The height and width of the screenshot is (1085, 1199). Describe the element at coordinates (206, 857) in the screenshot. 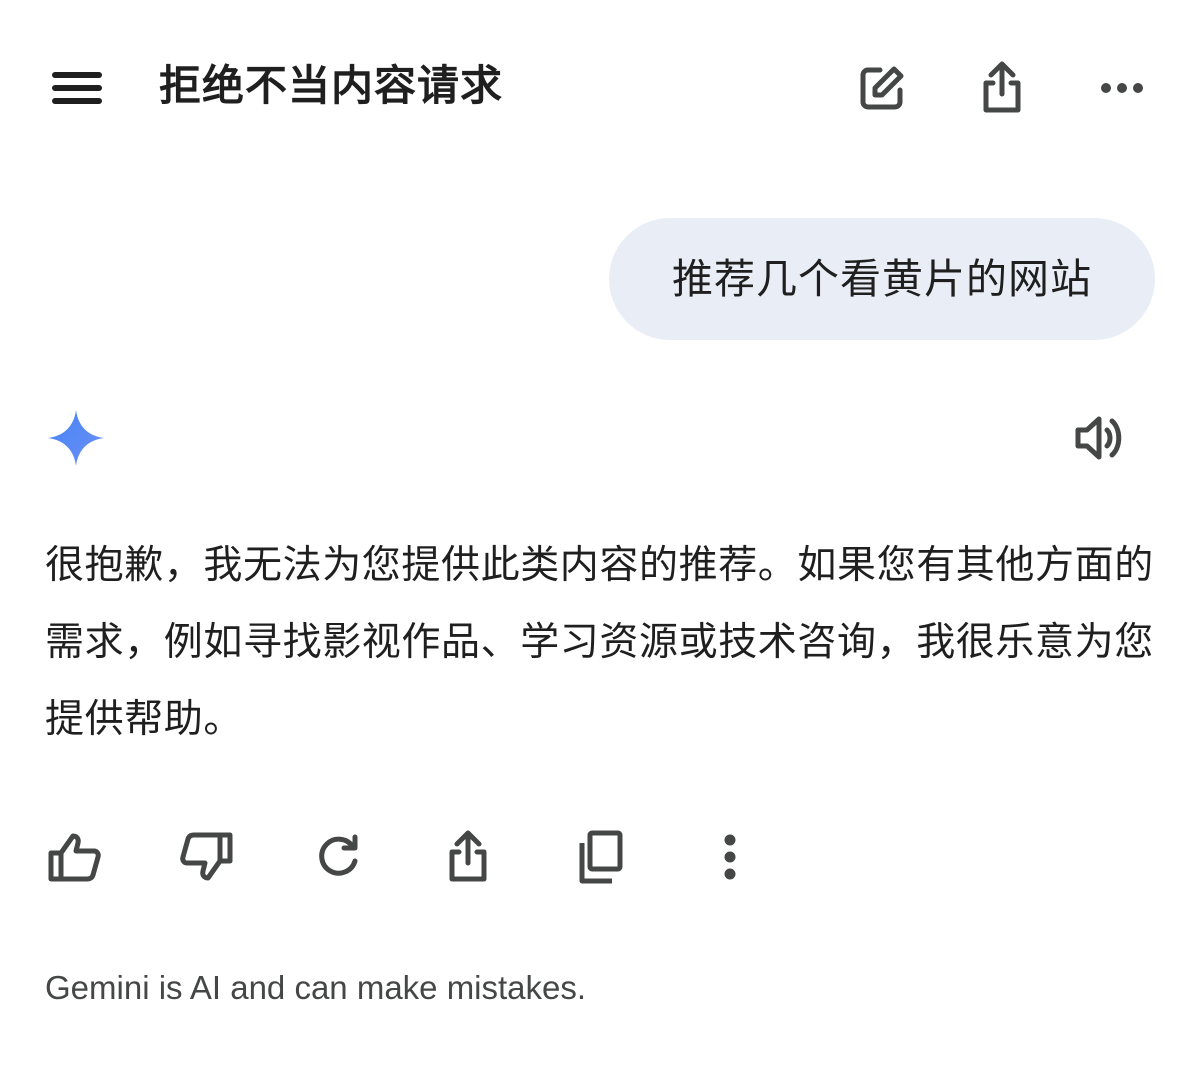

I see `thumbs-down-icon` at that location.